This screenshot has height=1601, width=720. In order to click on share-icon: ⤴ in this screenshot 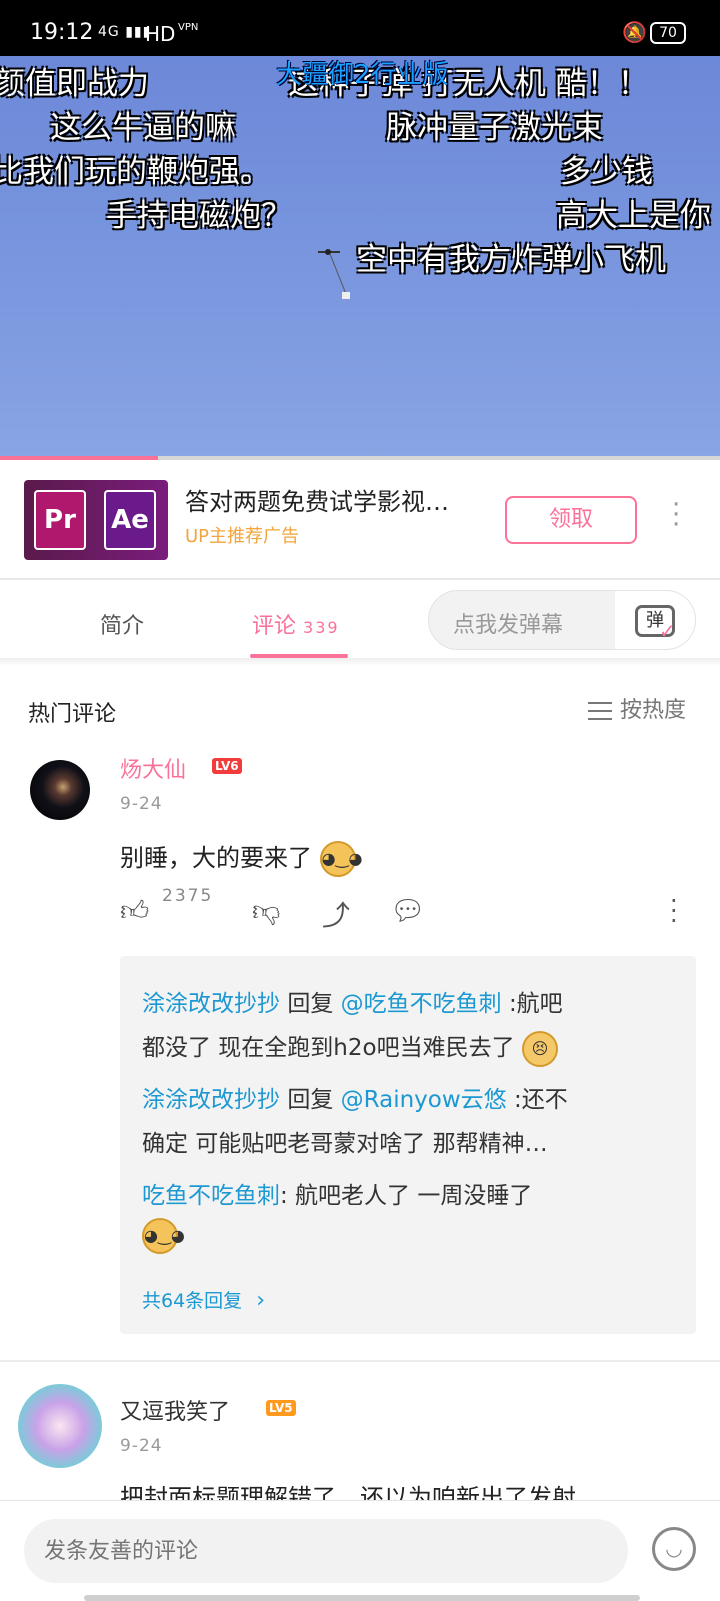, I will do `click(336, 914)`.